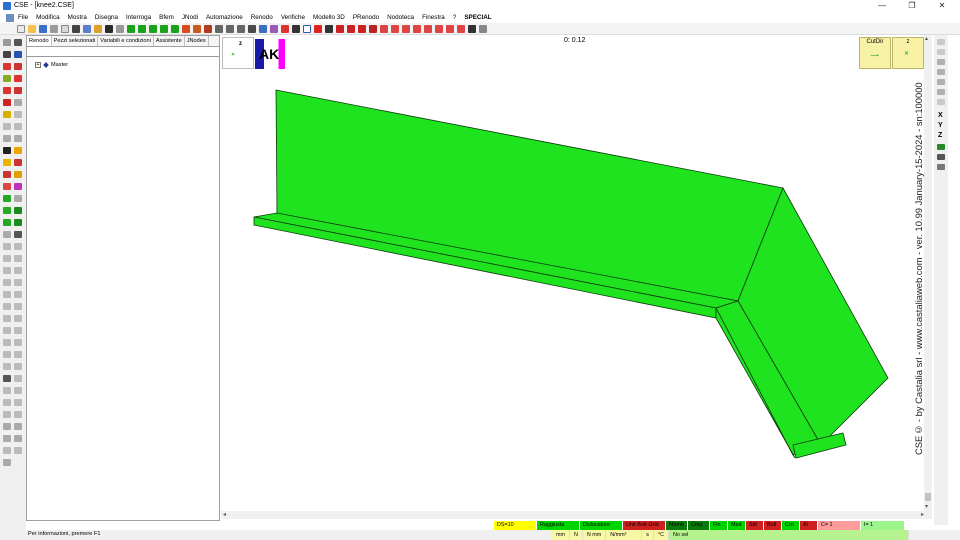  Describe the element at coordinates (23, 17) in the screenshot. I see `menu-file: File` at that location.